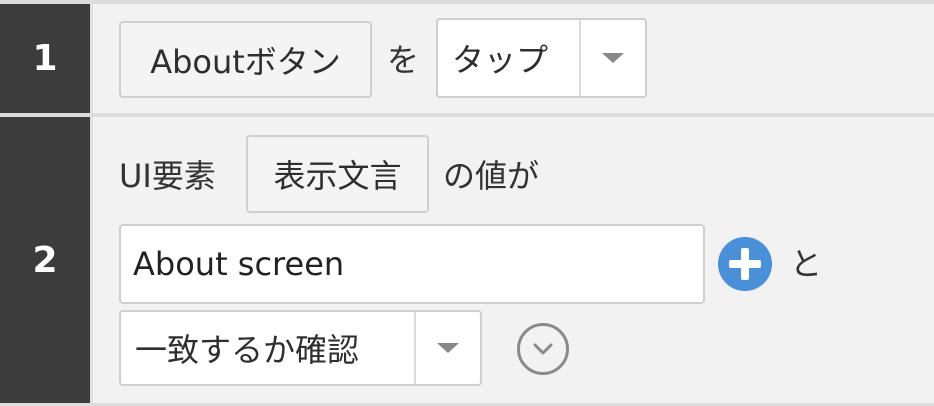 This screenshot has height=406, width=934. I want to click on and-label: と, so click(806, 264).